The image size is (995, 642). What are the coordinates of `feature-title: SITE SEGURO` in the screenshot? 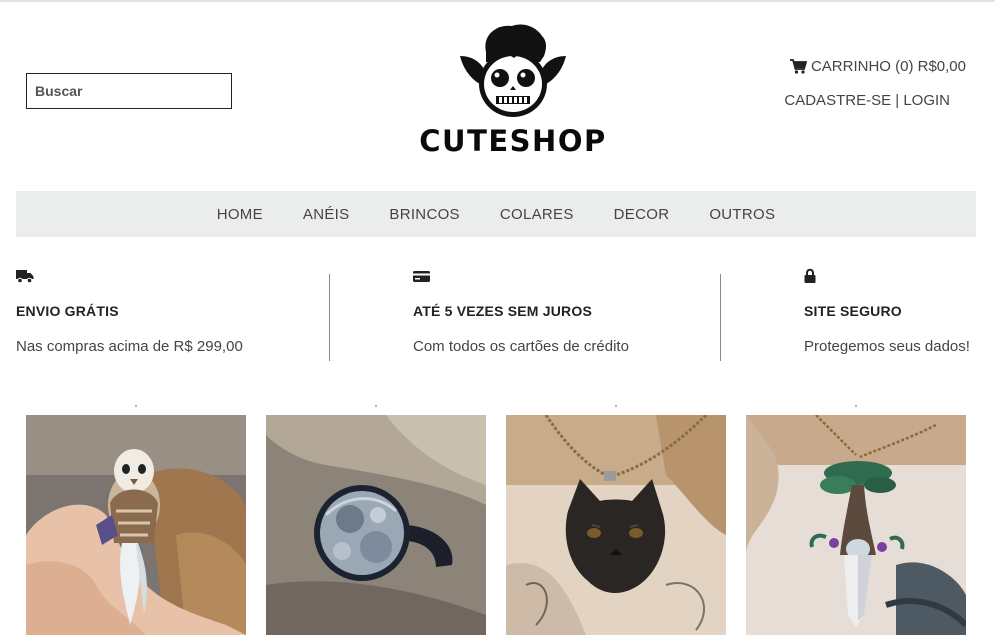 It's located at (853, 311).